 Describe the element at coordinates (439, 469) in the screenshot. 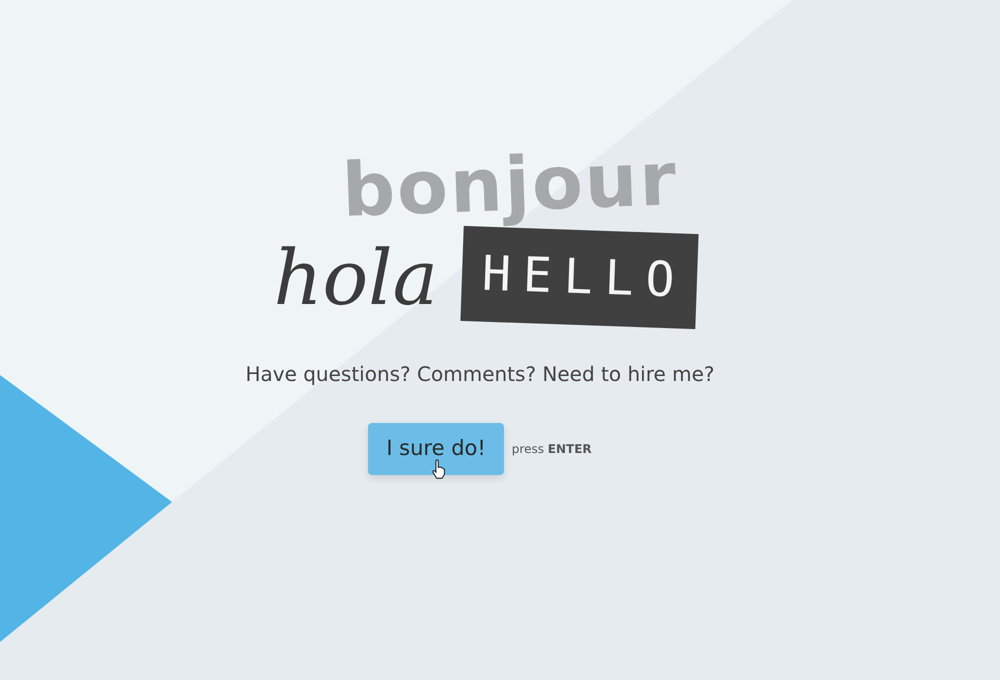

I see `hand-cursor-icon` at that location.